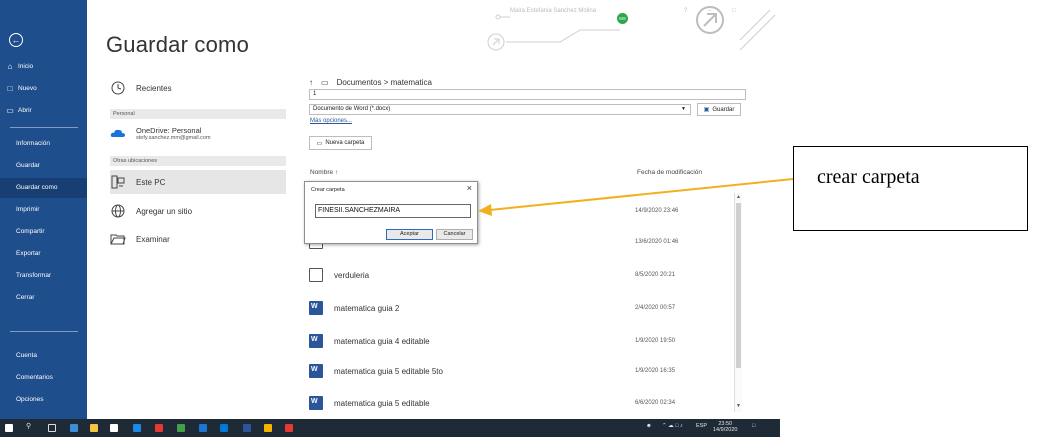  Describe the element at coordinates (52, 428) in the screenshot. I see `task-view-icon` at that location.